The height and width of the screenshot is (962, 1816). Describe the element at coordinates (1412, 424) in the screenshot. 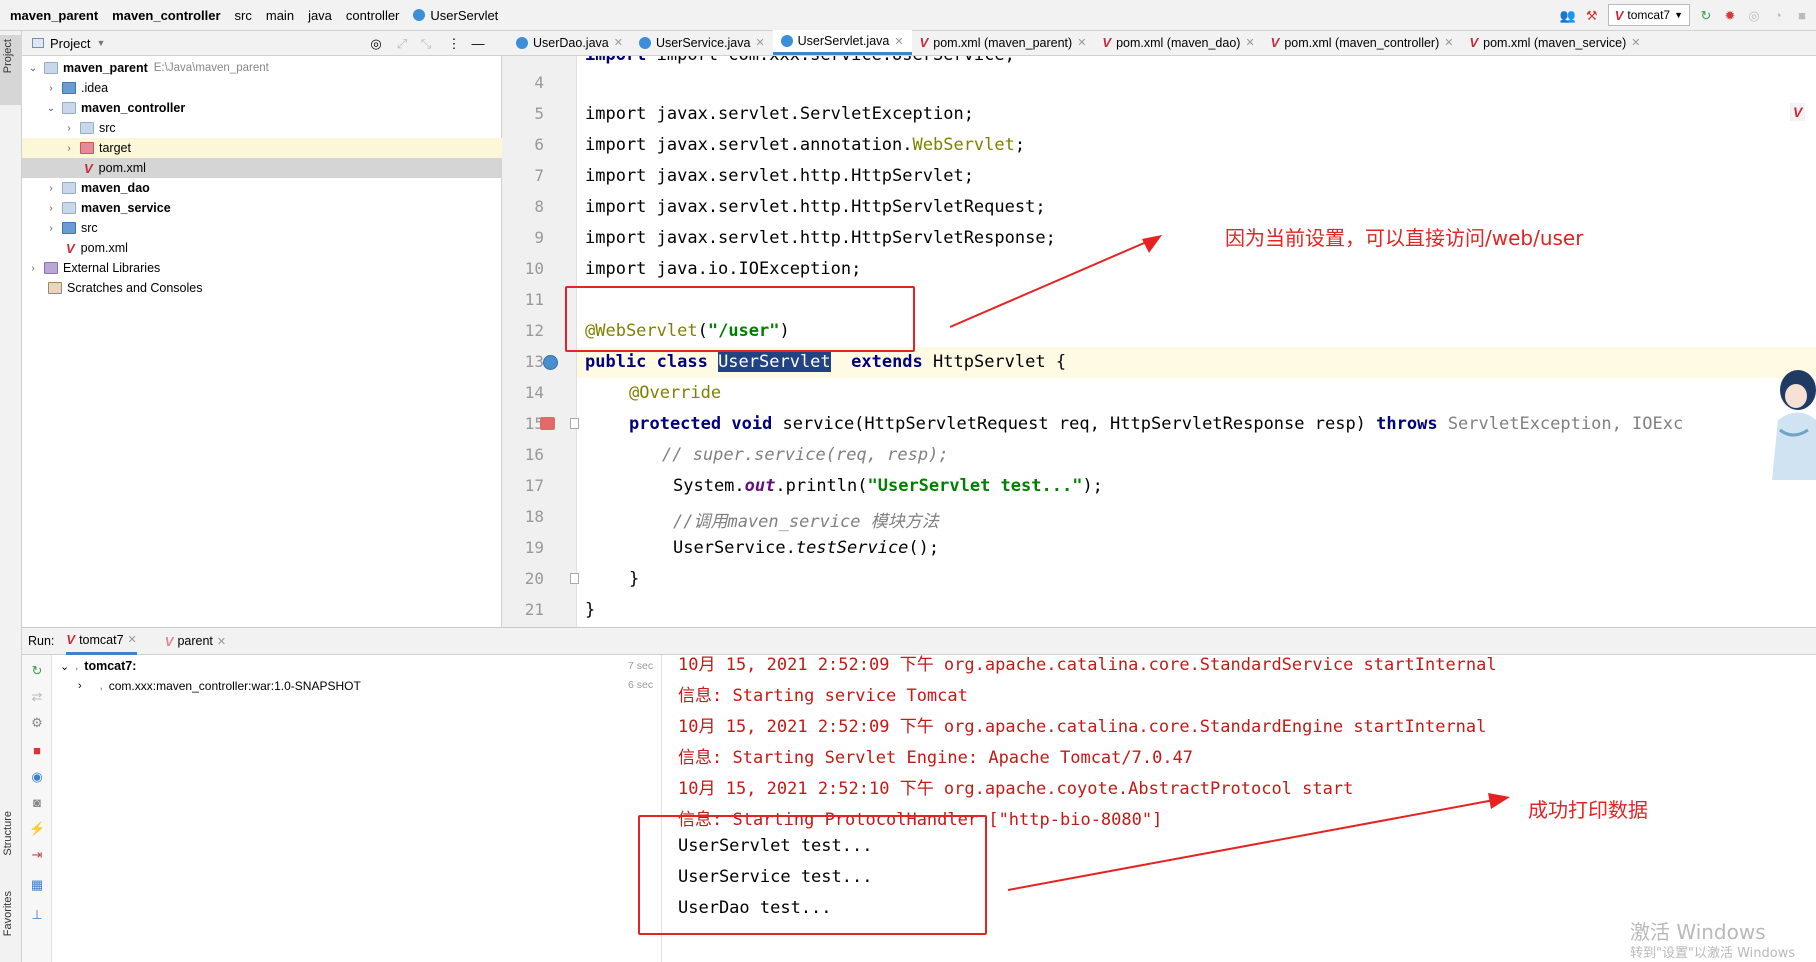

I see `code-text: throws` at that location.